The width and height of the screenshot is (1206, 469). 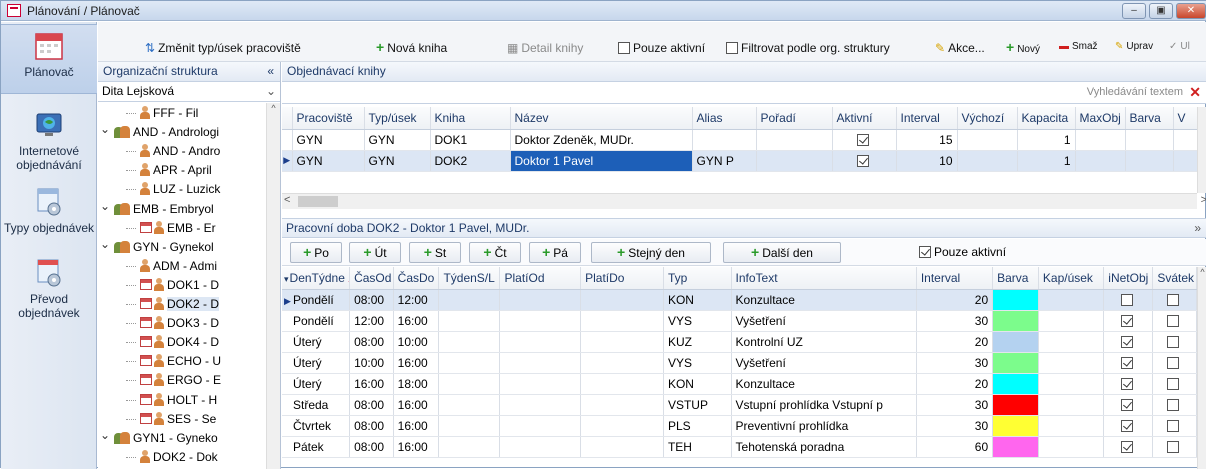 What do you see at coordinates (545, 48) in the screenshot?
I see `detail-book-button: ▦Detail knihy` at bounding box center [545, 48].